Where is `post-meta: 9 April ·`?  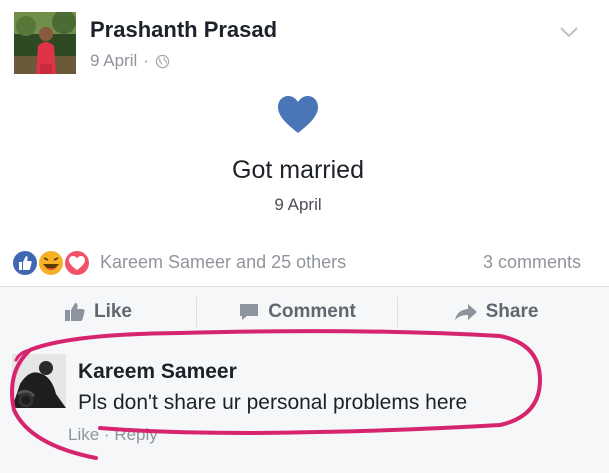
post-meta: 9 April · is located at coordinates (130, 61).